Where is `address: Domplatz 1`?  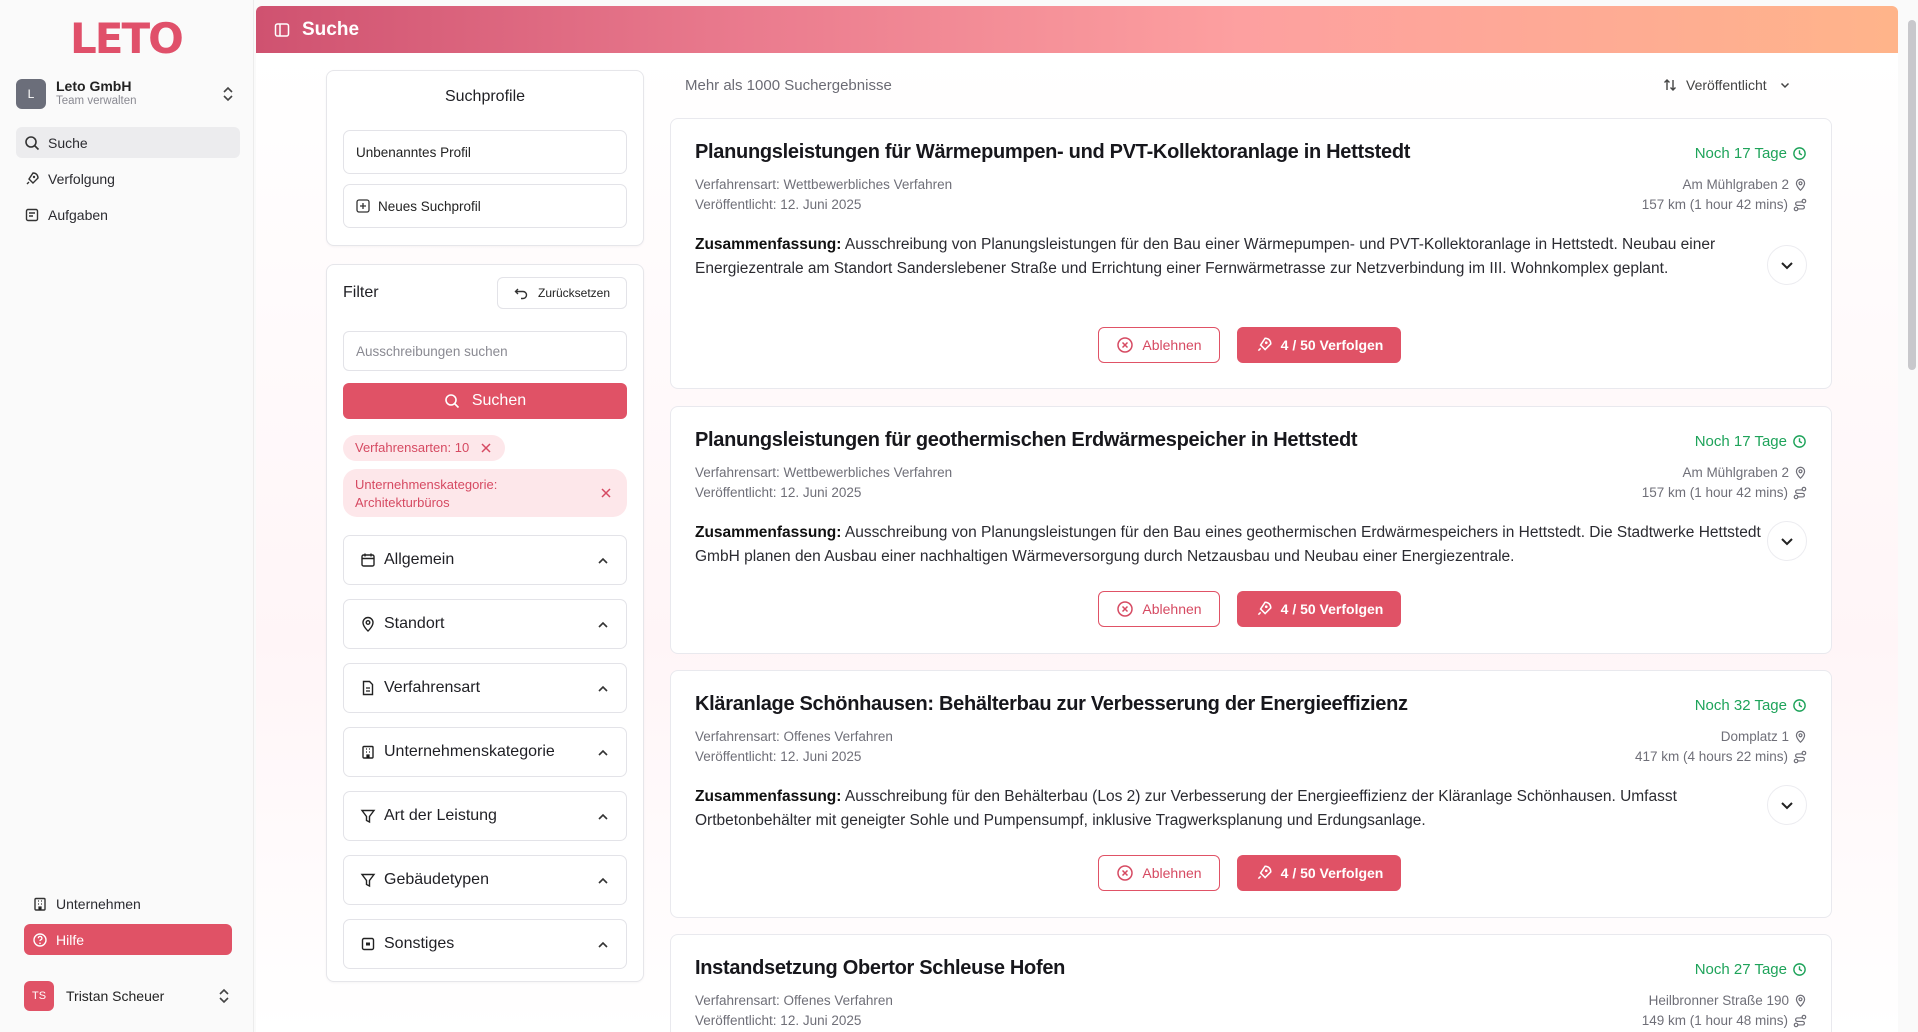 address: Domplatz 1 is located at coordinates (1764, 736).